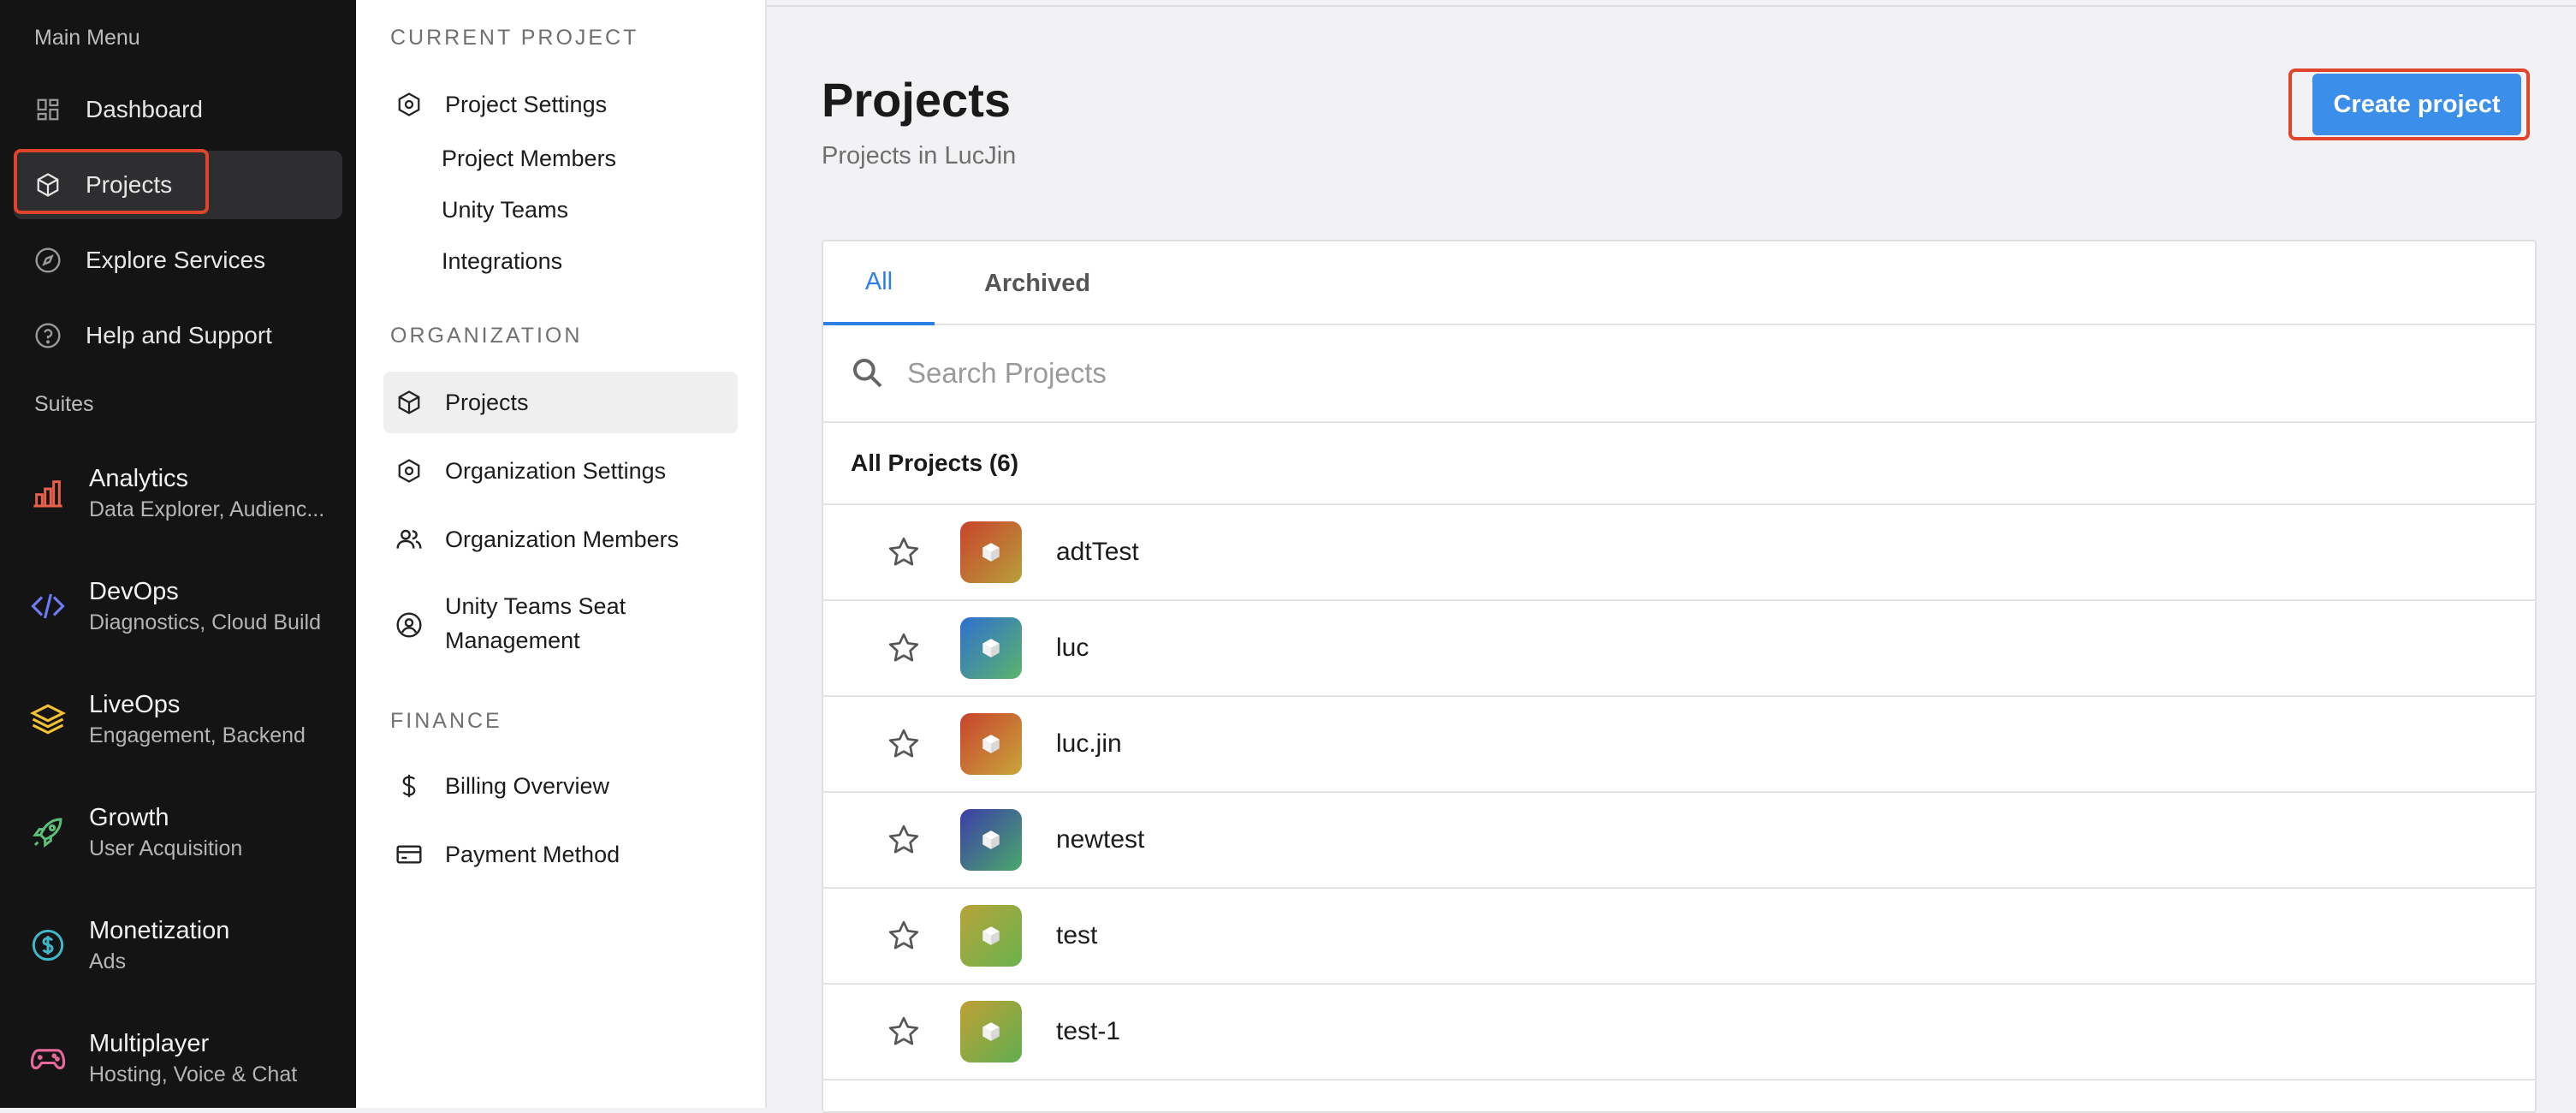 Image resolution: width=2576 pixels, height=1113 pixels. Describe the element at coordinates (409, 854) in the screenshot. I see `credit-card-icon` at that location.